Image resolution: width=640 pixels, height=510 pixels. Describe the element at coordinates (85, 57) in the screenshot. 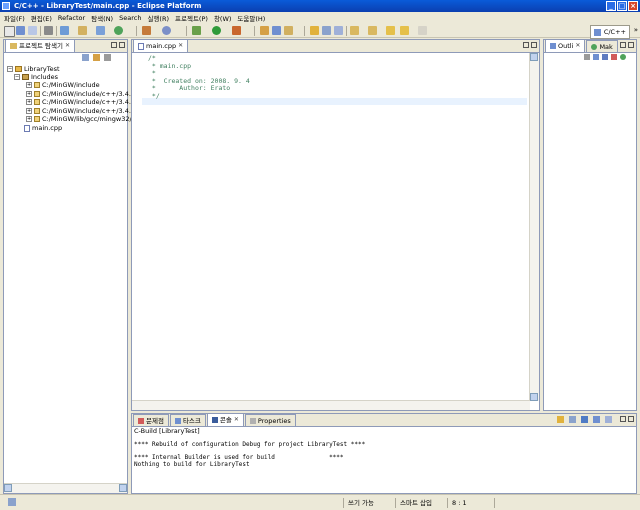

I see `collapse-all-icon` at that location.